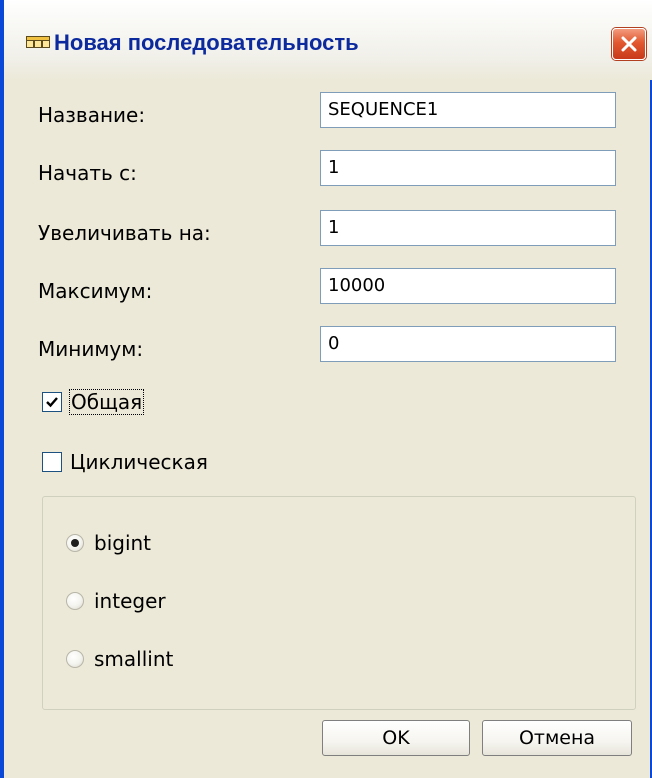  Describe the element at coordinates (91, 349) in the screenshot. I see `min-label: Минимум:` at that location.